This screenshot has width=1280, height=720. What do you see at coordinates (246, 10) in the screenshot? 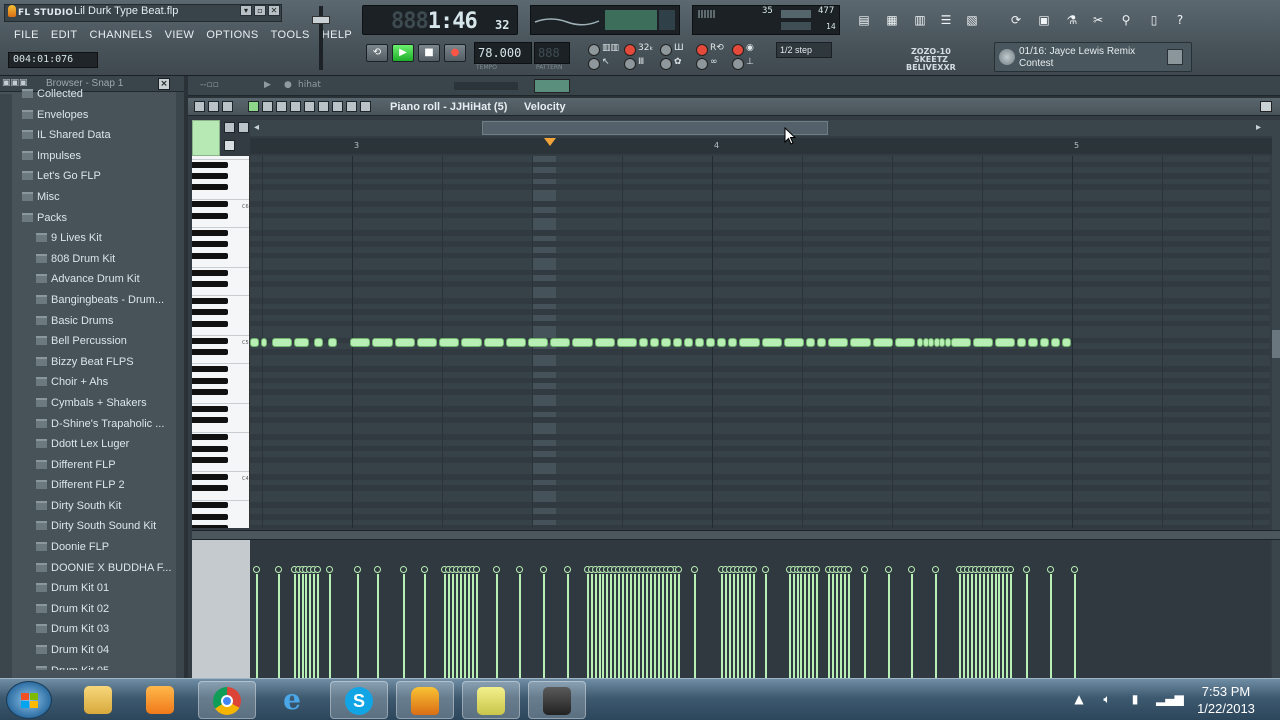
I see `minimize-button: ▾` at bounding box center [246, 10].